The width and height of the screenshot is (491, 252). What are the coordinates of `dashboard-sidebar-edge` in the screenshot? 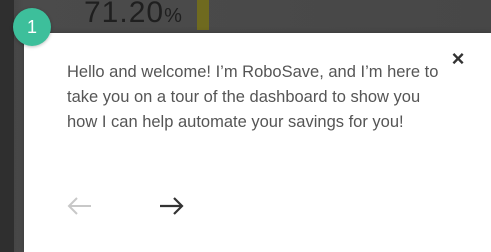 It's located at (7, 126).